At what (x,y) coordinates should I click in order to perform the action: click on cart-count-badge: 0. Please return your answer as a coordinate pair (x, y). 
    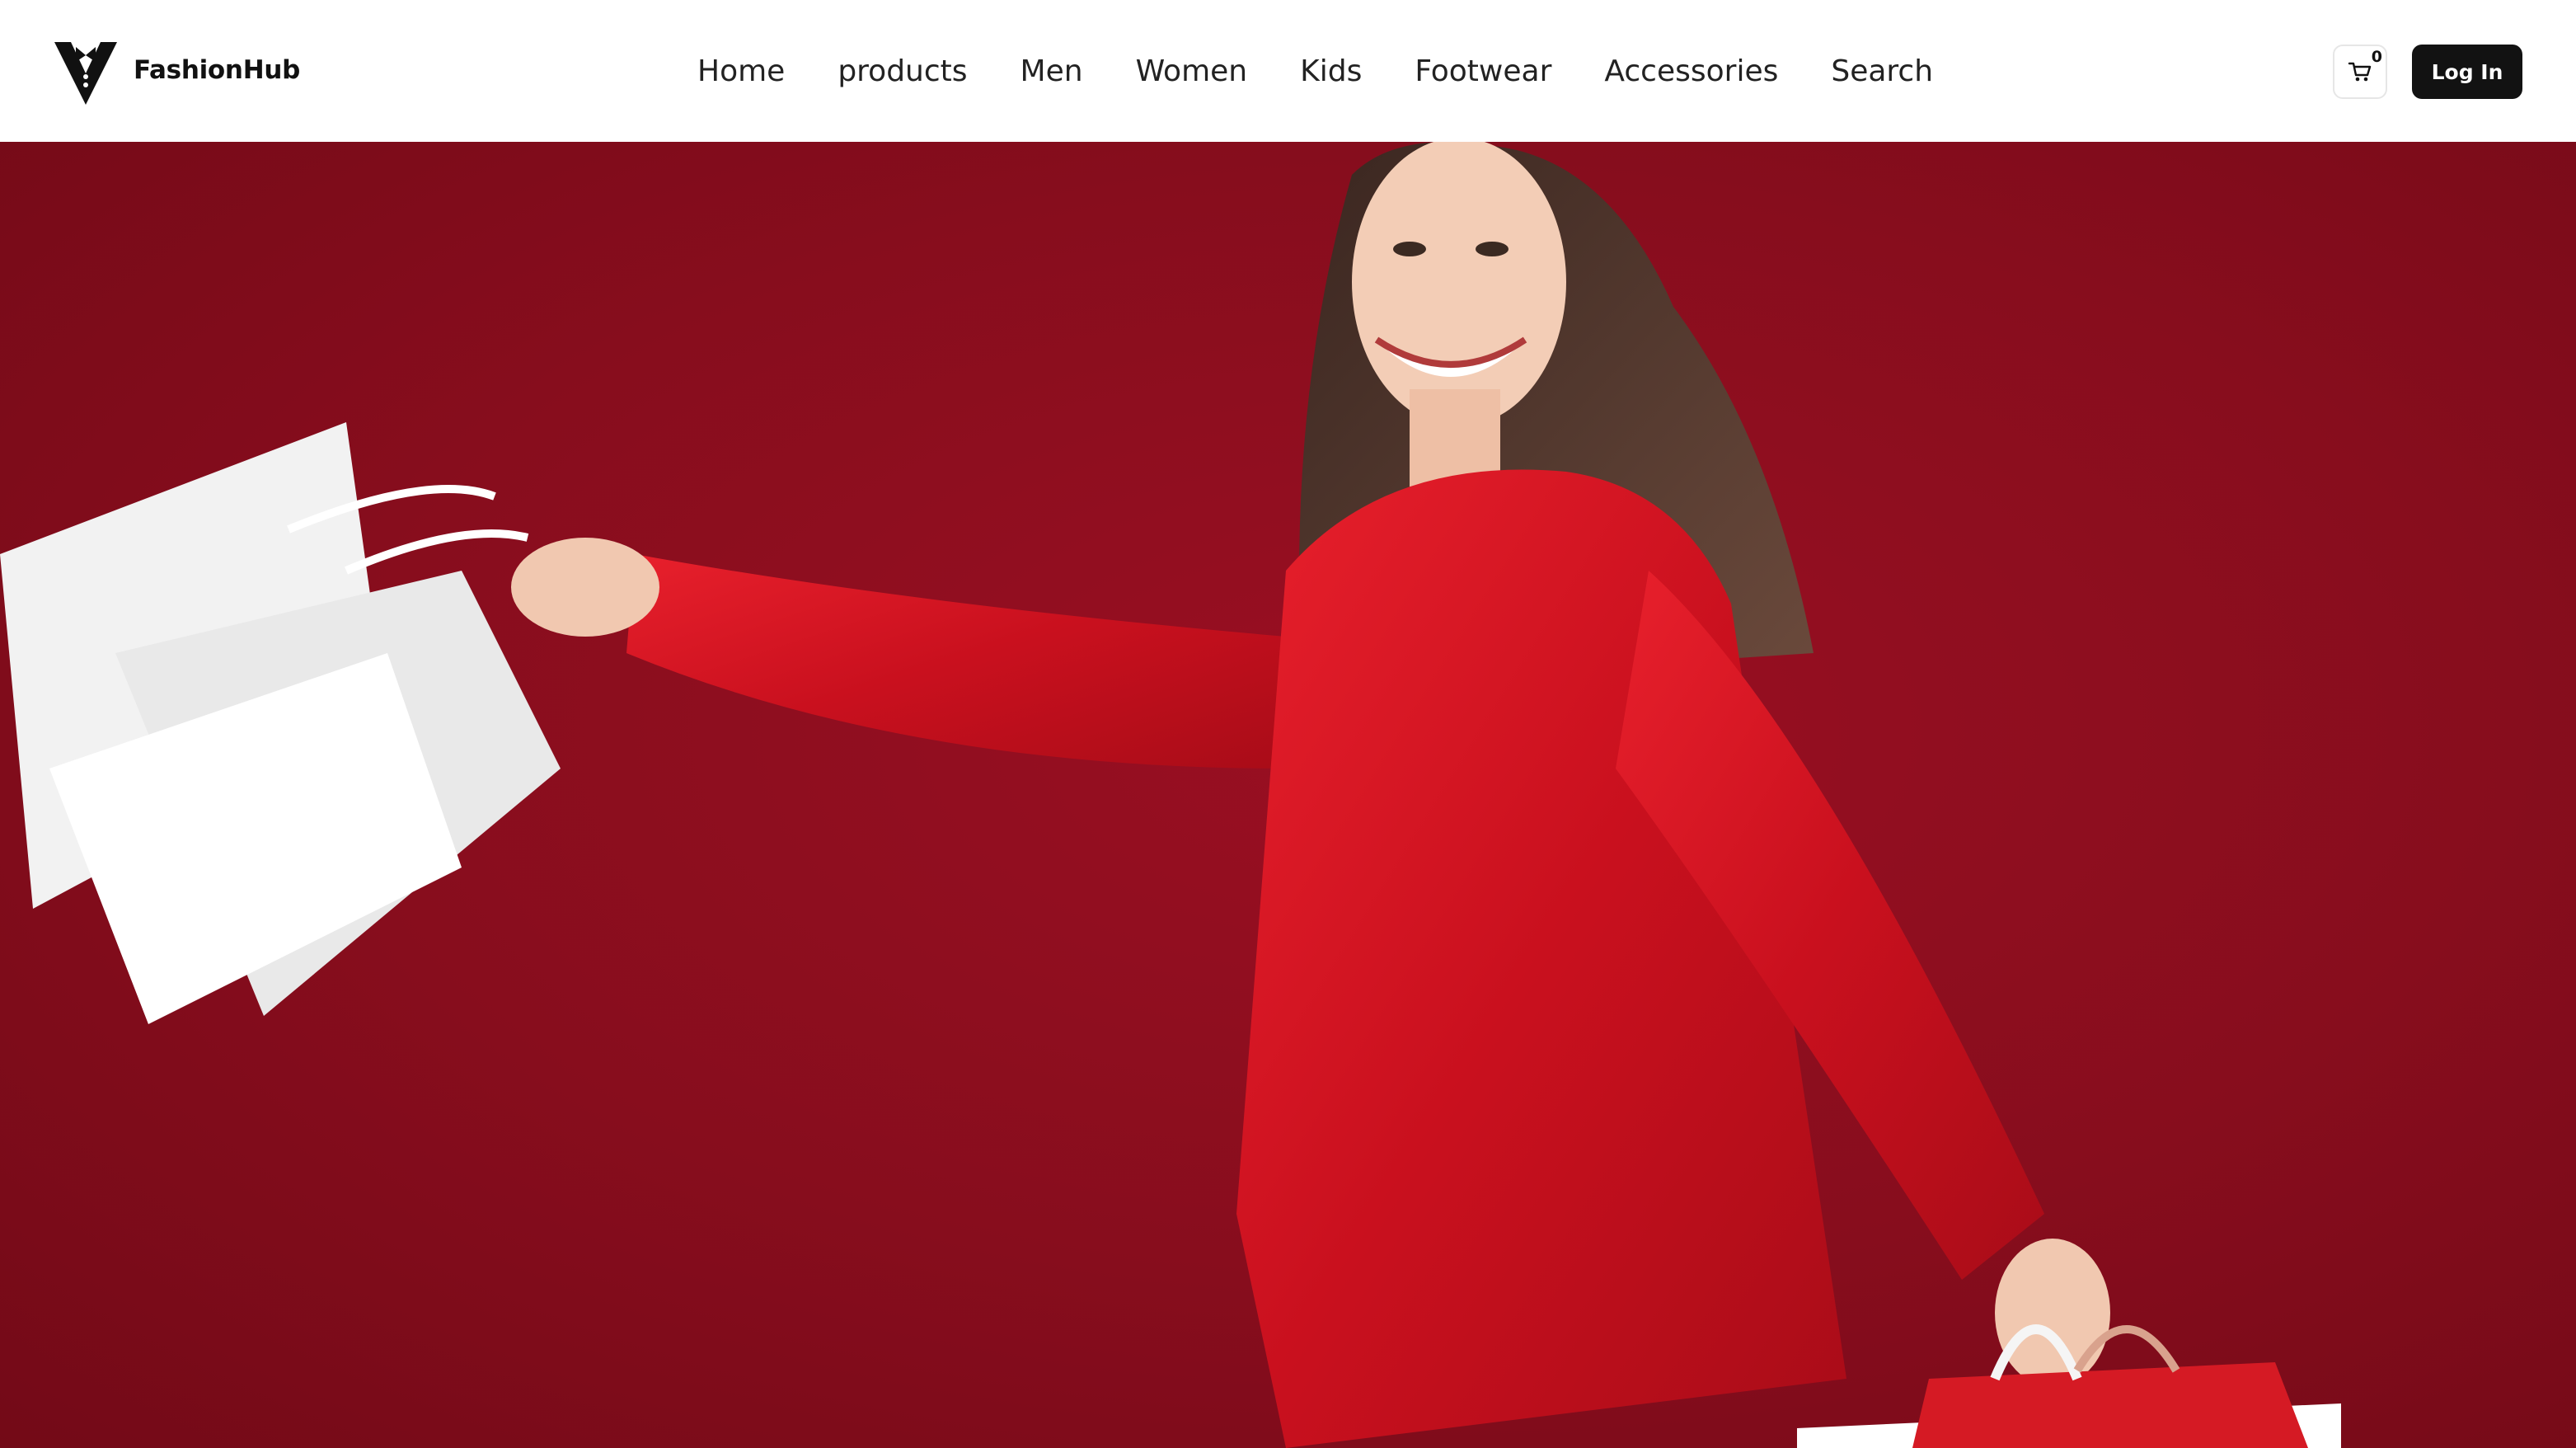
    Looking at the image, I should click on (2377, 57).